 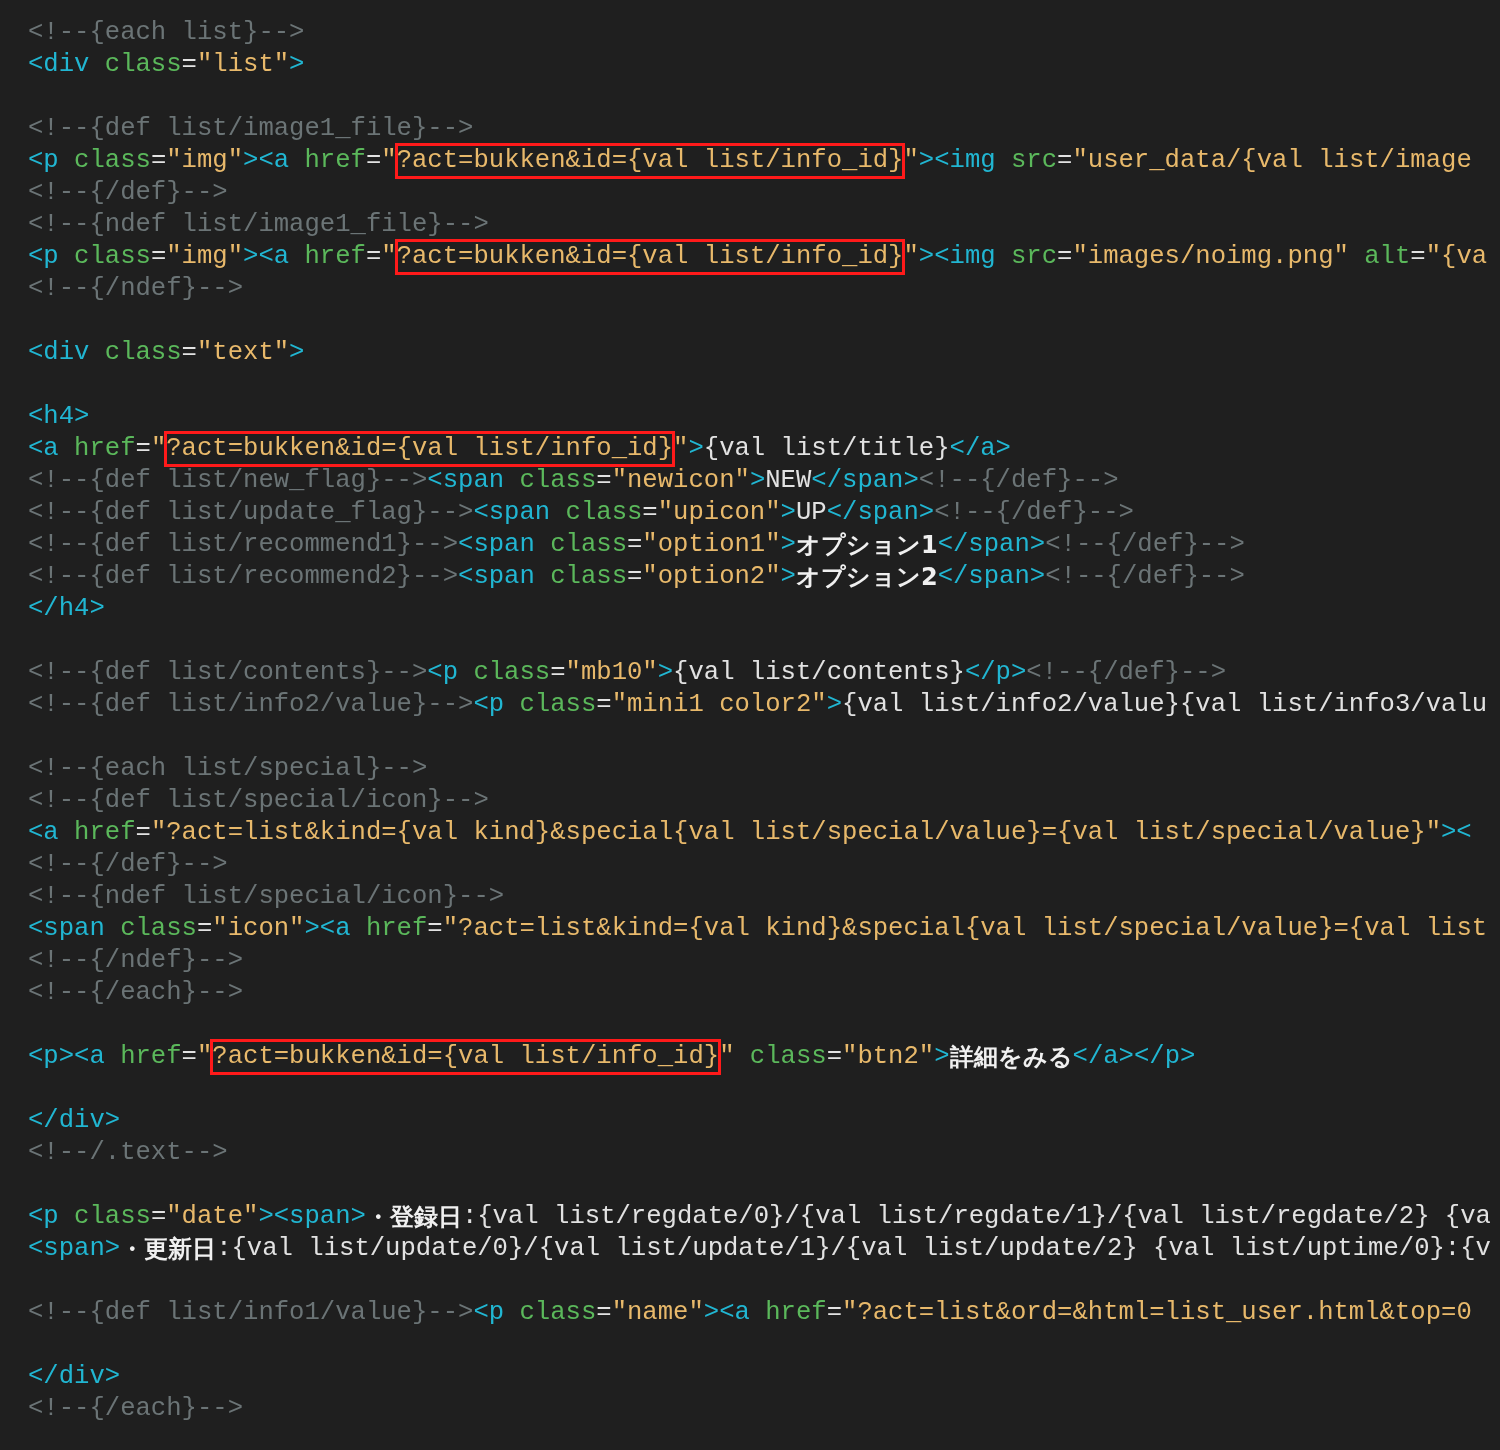 What do you see at coordinates (166, 33) in the screenshot?
I see `comment: <!--{each list}-->` at bounding box center [166, 33].